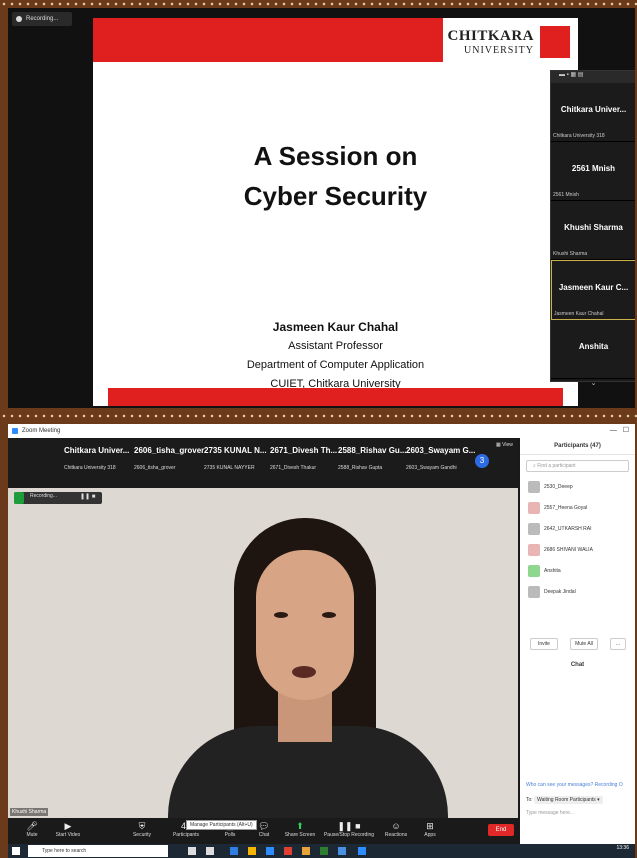  Describe the element at coordinates (300, 826) in the screenshot. I see `share-screen-icon: ⬆` at that location.